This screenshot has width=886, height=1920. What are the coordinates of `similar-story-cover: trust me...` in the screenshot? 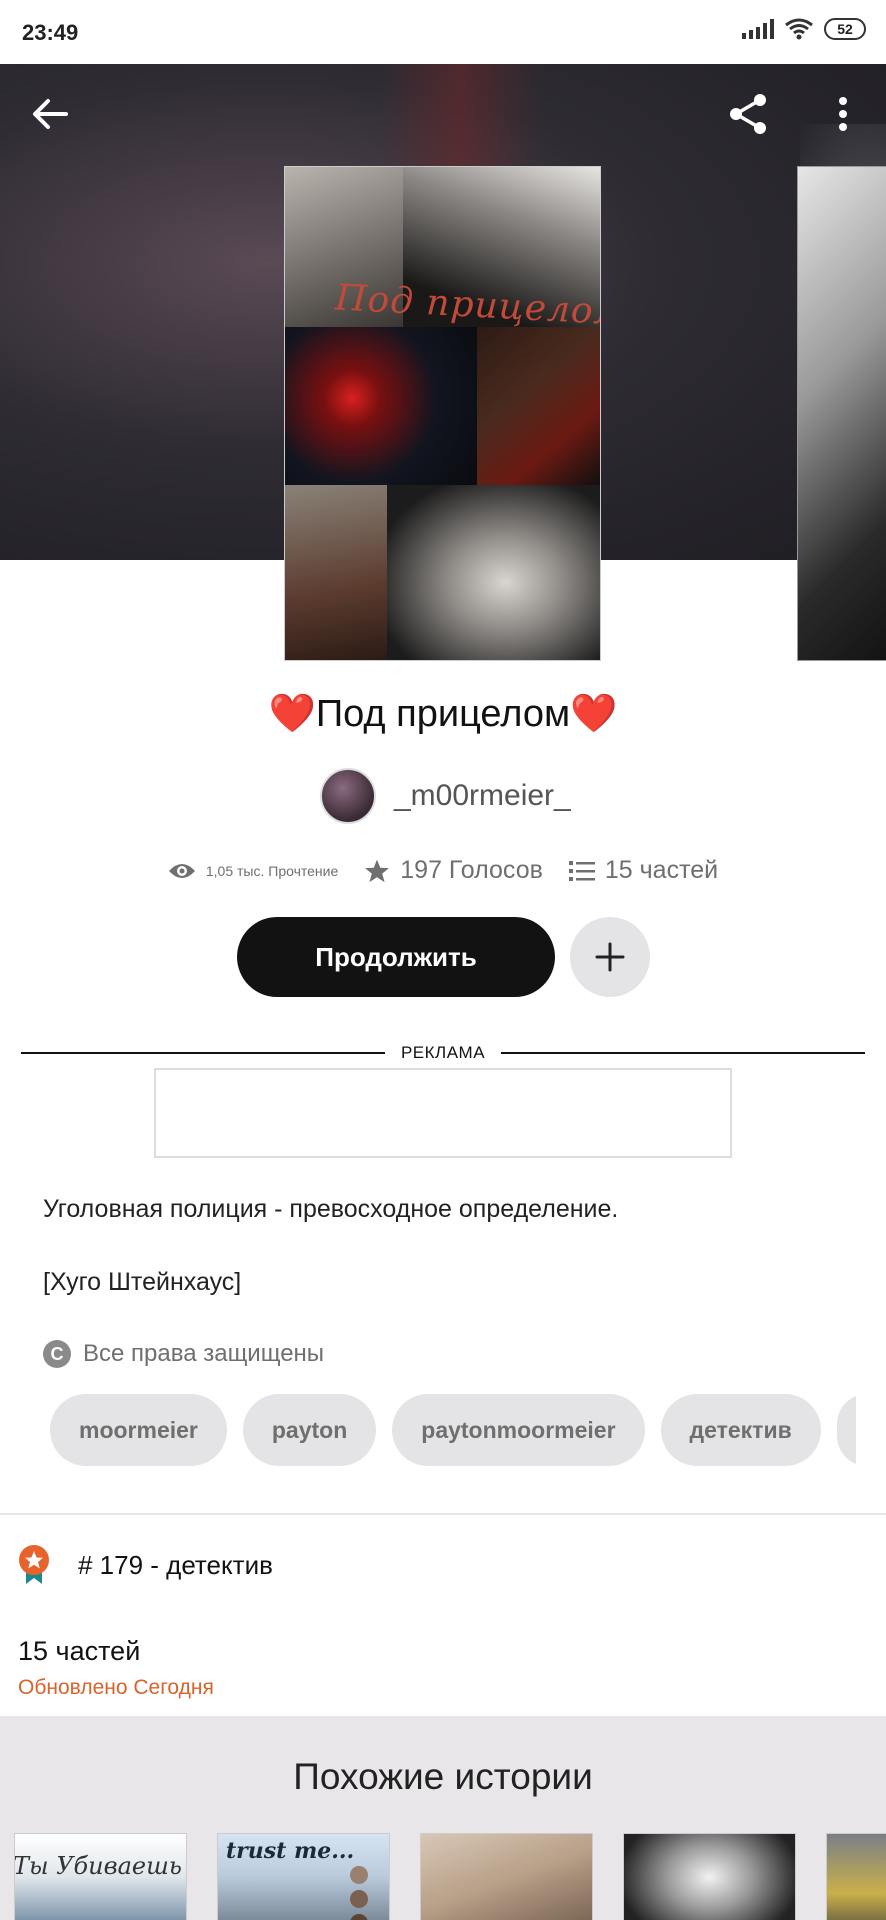 It's located at (303, 1876).